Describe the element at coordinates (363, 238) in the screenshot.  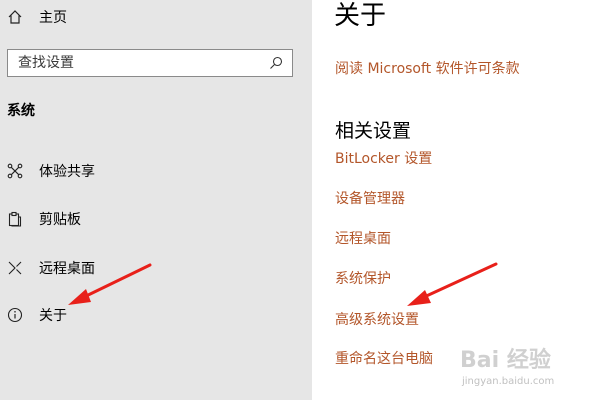
I see `remote-desktop-link: 远程桌面` at that location.